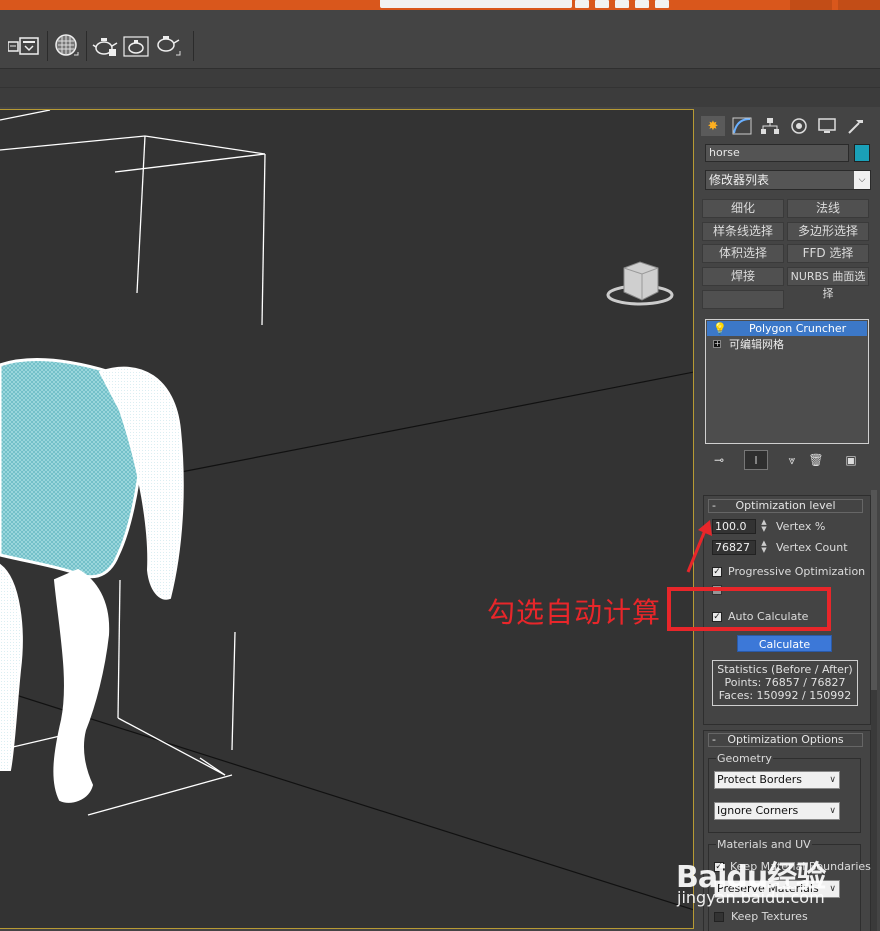 The image size is (880, 931). What do you see at coordinates (811, 5) in the screenshot?
I see `minimize-button` at bounding box center [811, 5].